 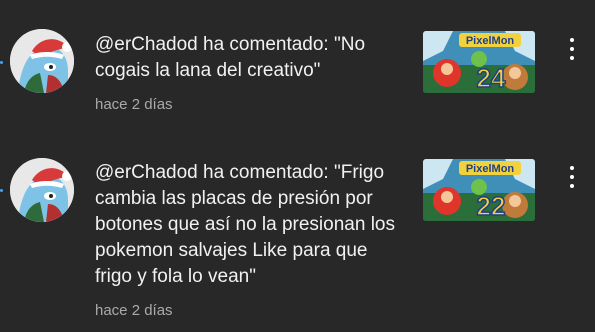 What do you see at coordinates (479, 190) in the screenshot?
I see `video-thumbnail: PixelMon 22` at bounding box center [479, 190].